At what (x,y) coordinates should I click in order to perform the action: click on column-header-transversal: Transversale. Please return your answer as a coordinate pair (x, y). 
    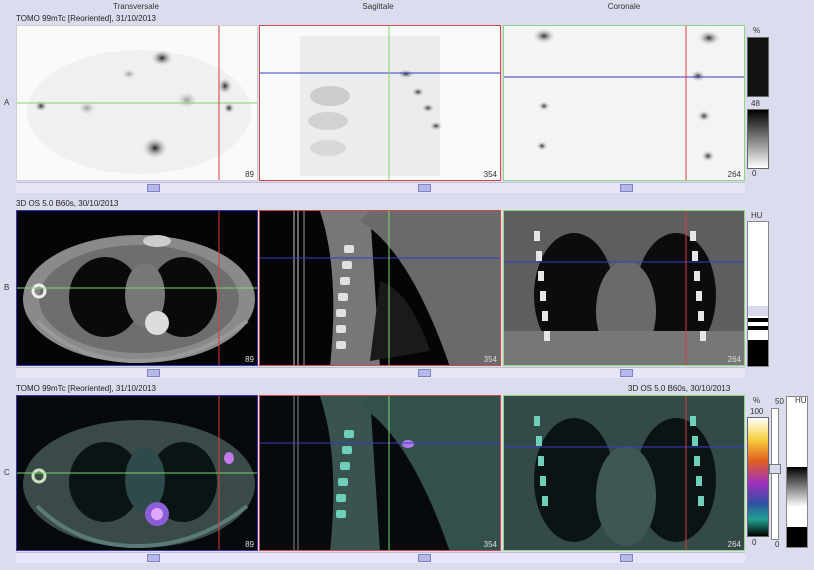
    Looking at the image, I should click on (136, 6).